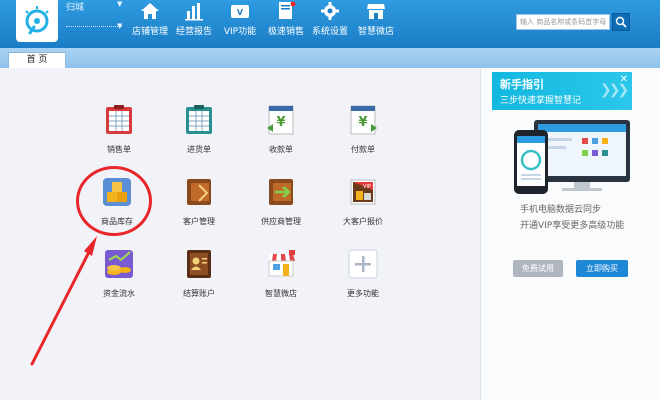 This screenshot has height=400, width=660. What do you see at coordinates (572, 226) in the screenshot?
I see `vip-promo-text: 开通VIP享受更多高级功能` at bounding box center [572, 226].